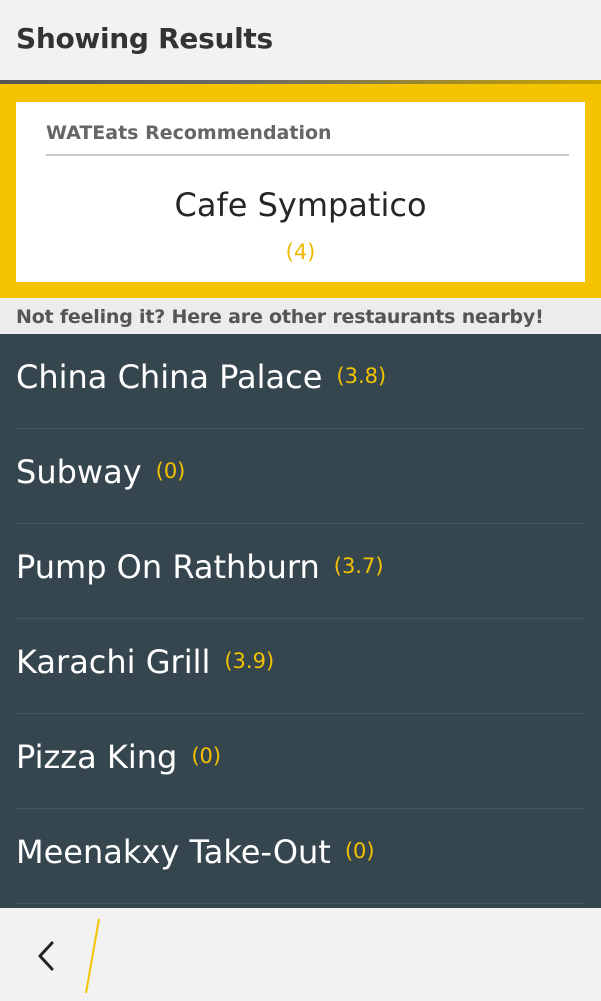 The image size is (601, 1001). Describe the element at coordinates (300, 252) in the screenshot. I see `recommended-restaurant-rating: (4)` at that location.